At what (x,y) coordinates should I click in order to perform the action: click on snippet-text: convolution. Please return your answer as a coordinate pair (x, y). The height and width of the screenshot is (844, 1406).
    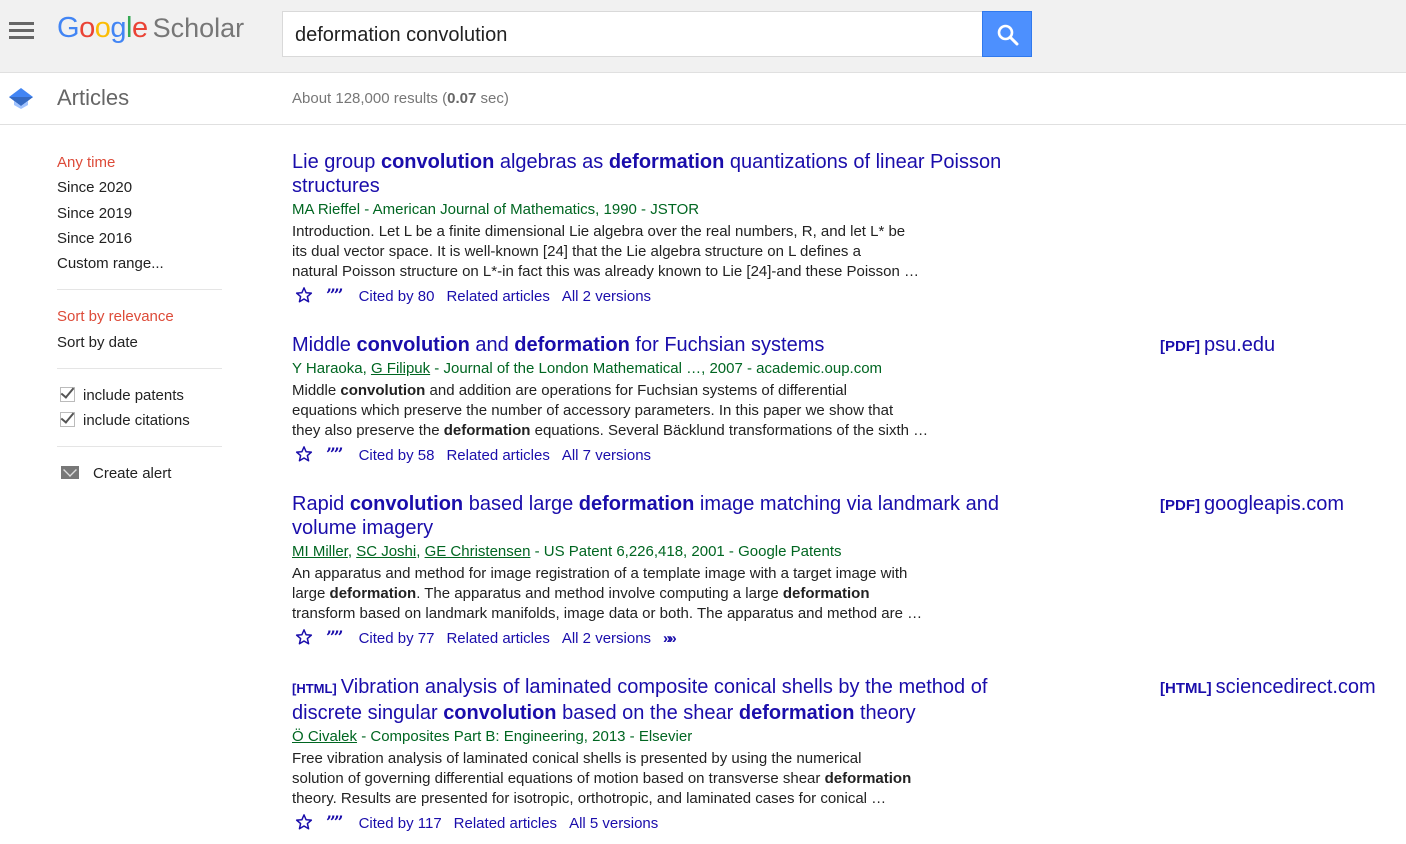
    Looking at the image, I should click on (383, 390).